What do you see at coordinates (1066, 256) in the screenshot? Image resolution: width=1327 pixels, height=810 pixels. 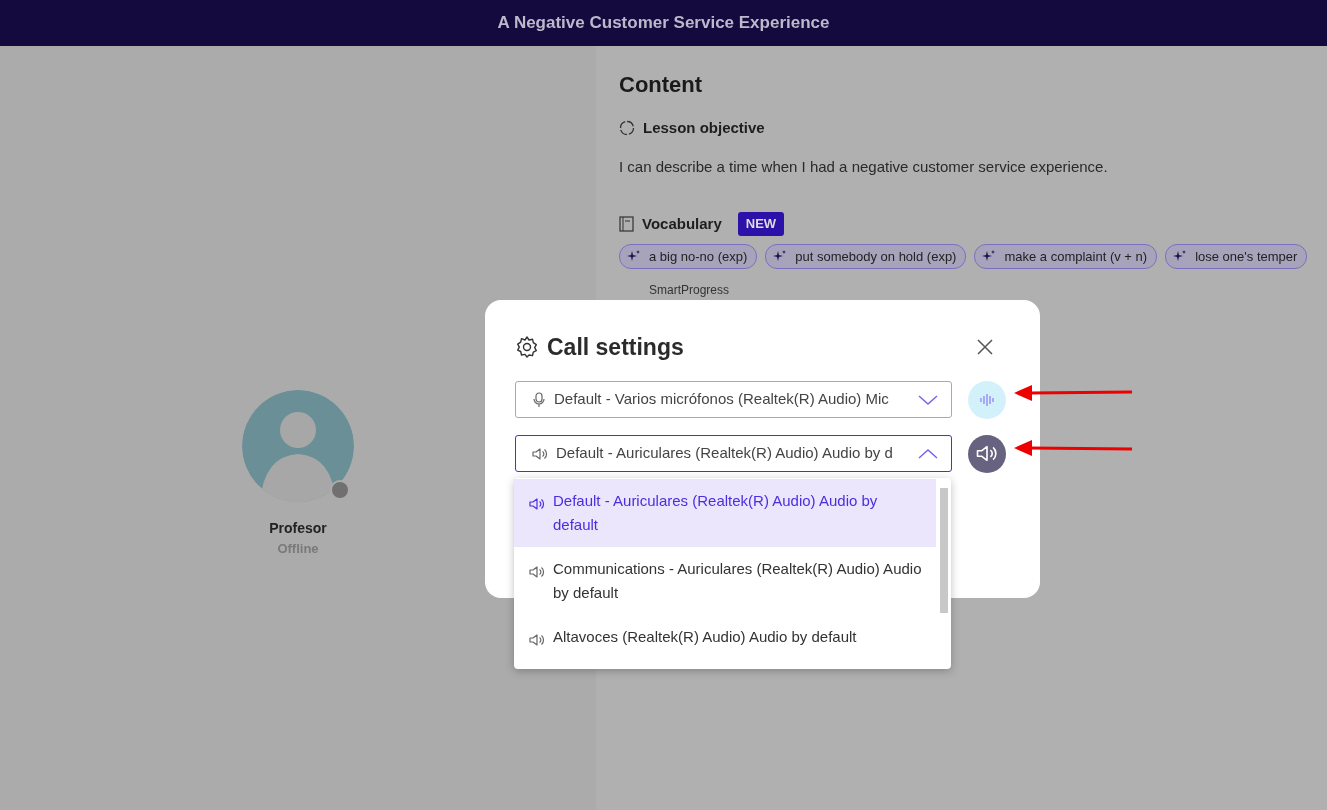 I see `vocabulary-chip: make a complaint (v + n)` at bounding box center [1066, 256].